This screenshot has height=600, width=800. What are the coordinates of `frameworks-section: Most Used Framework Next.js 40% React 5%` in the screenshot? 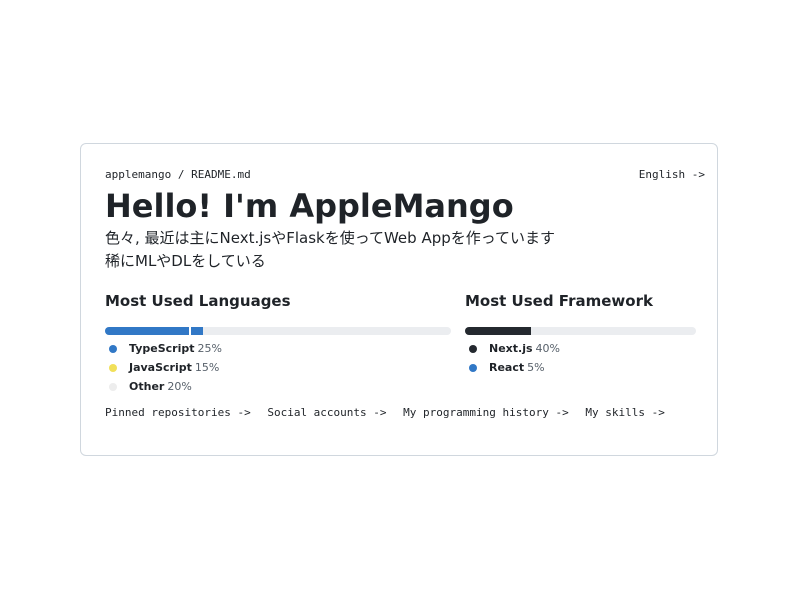 It's located at (580, 333).